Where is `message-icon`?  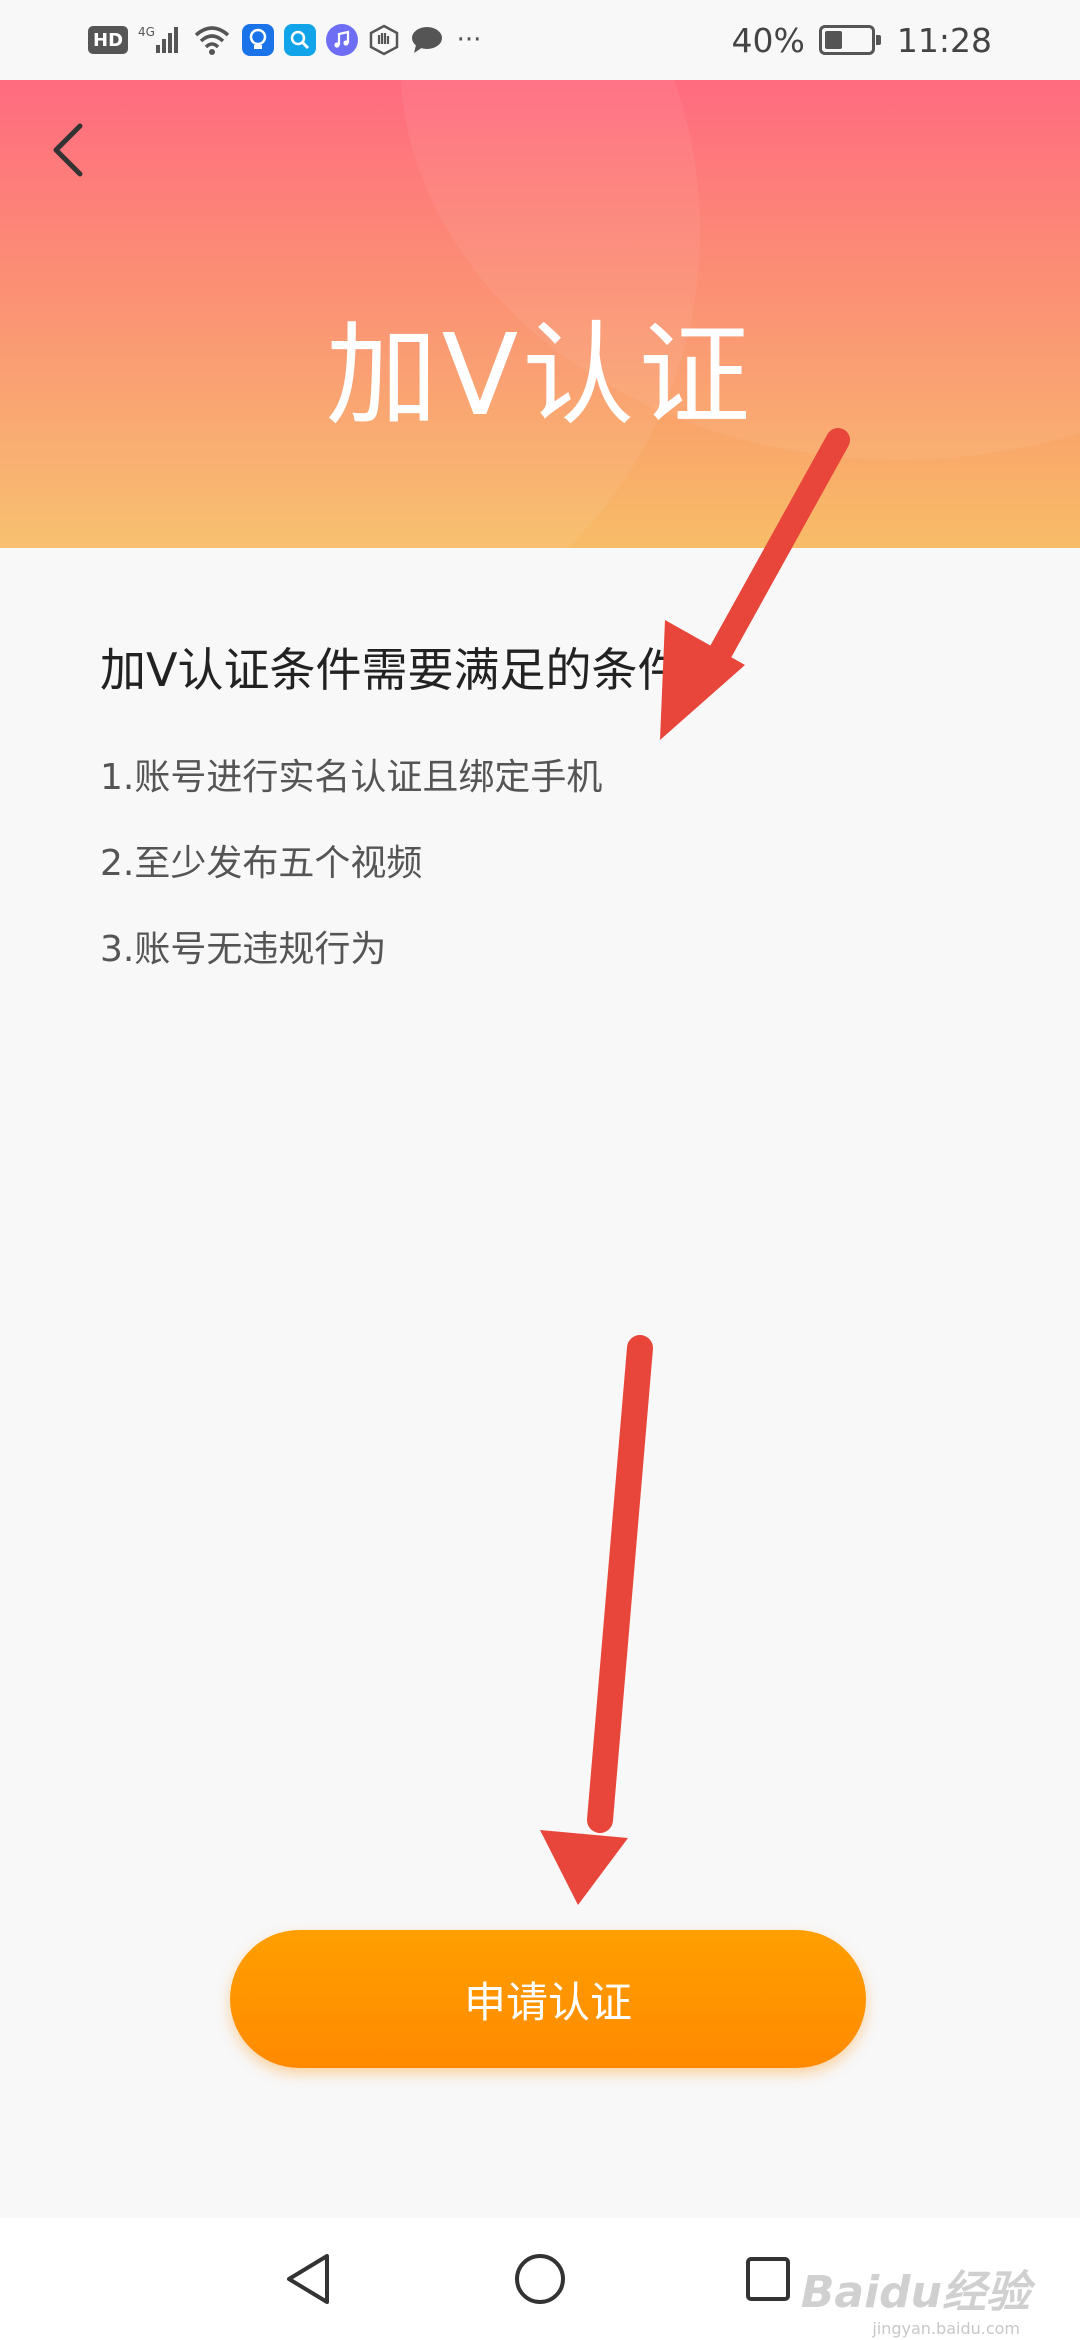 message-icon is located at coordinates (427, 40).